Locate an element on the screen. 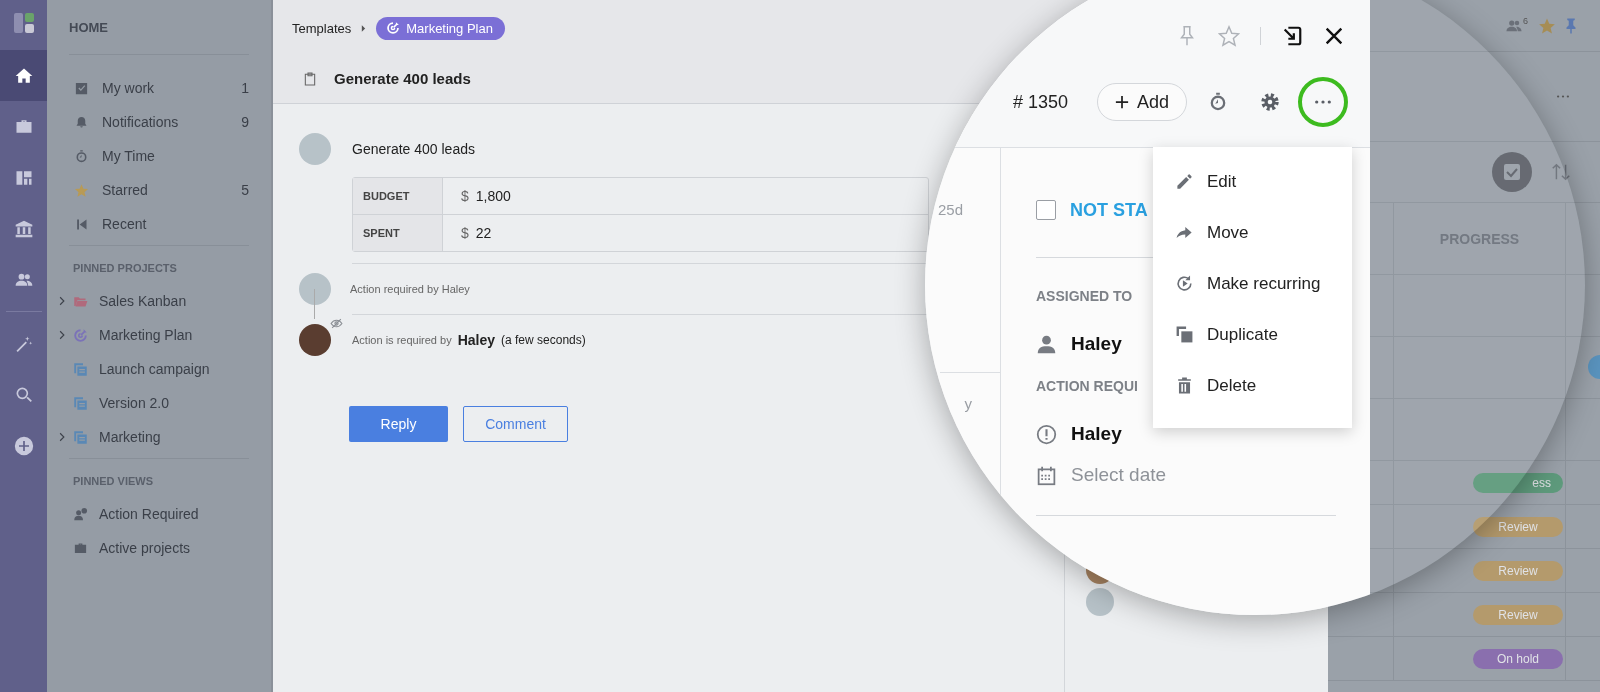 This screenshot has height=692, width=1600. checkbox-toggle-icon is located at coordinates (1512, 172).